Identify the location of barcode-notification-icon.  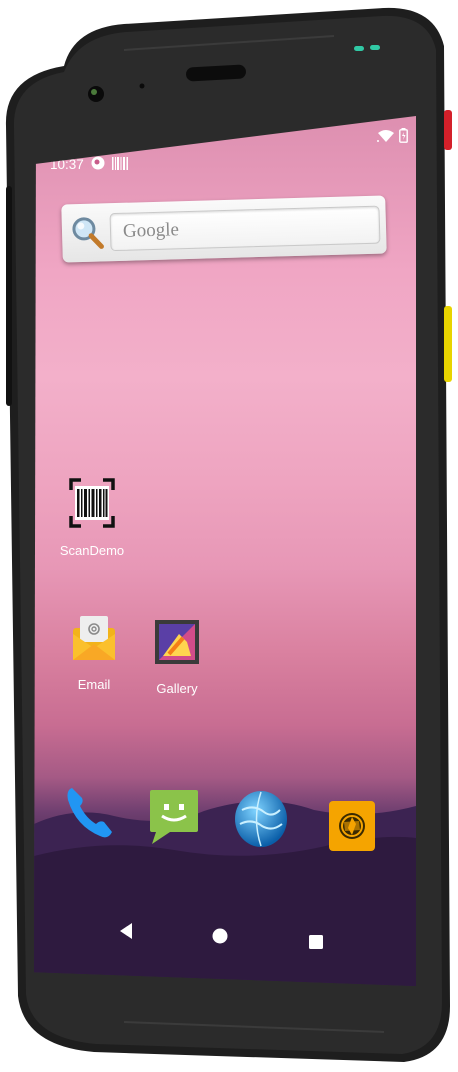
(119, 164).